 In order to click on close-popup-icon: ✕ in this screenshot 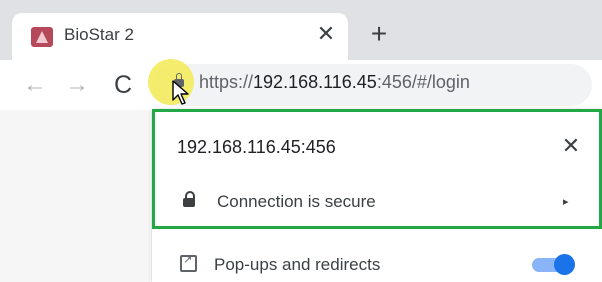, I will do `click(571, 146)`.